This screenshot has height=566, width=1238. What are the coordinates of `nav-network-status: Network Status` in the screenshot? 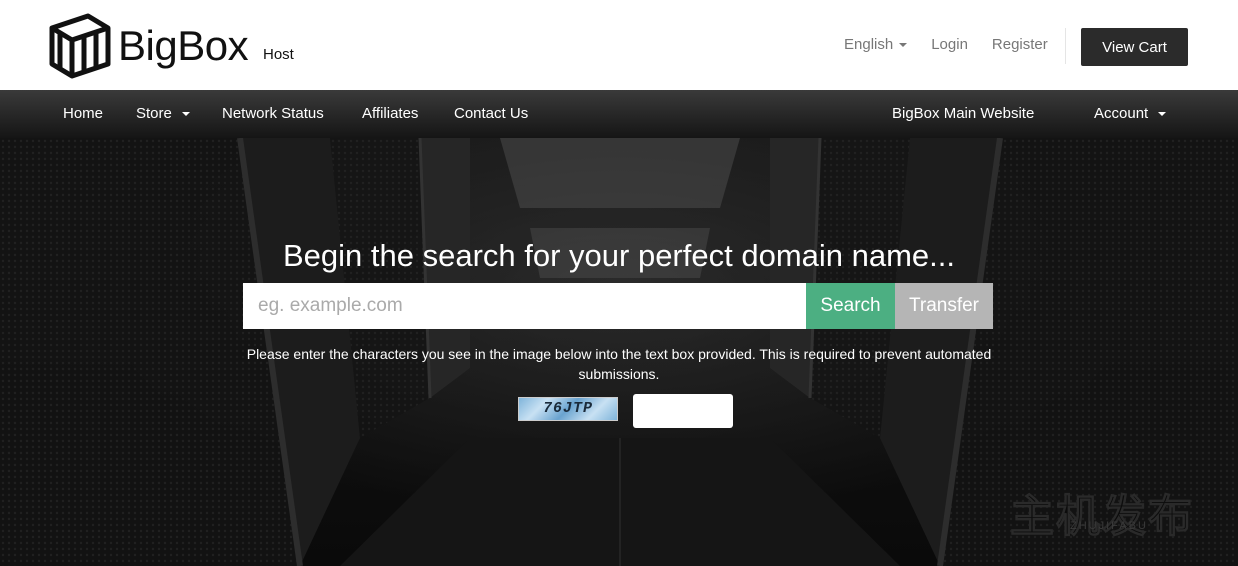 It's located at (273, 113).